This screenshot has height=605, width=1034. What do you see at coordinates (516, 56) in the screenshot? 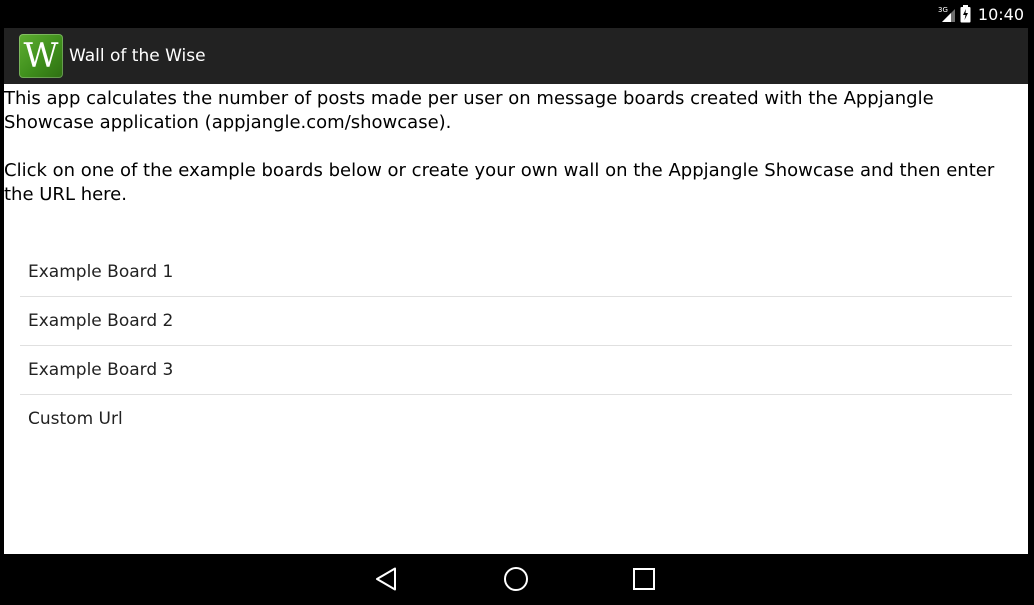
I see `action-bar: W Wall of the Wise` at bounding box center [516, 56].